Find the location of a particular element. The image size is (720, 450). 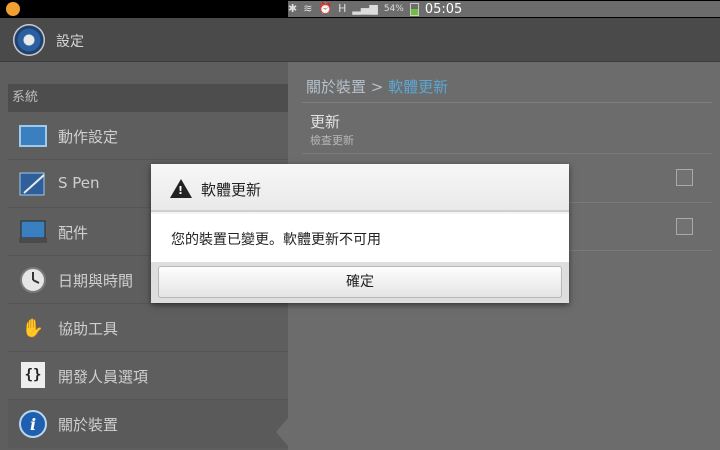

auto-update-checkbox is located at coordinates (684, 177).